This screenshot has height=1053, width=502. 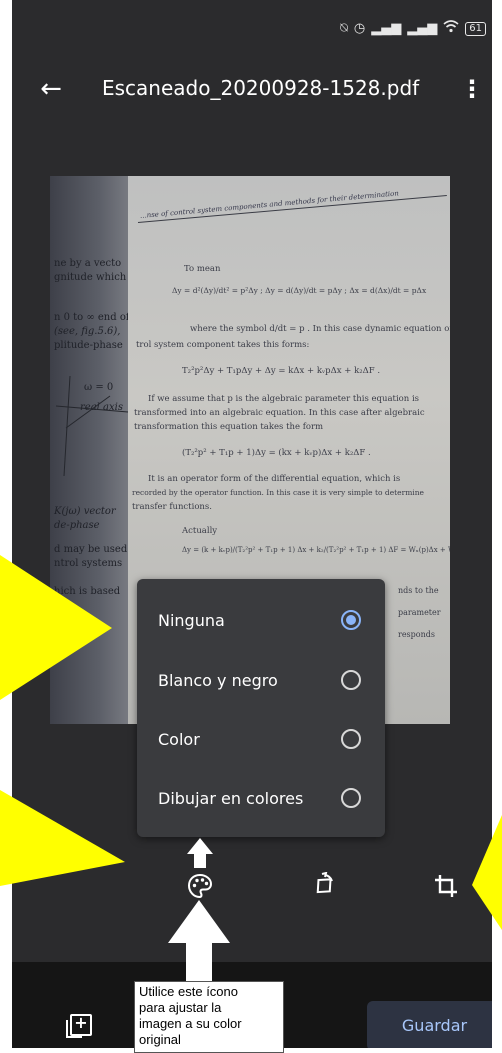 I want to click on tooltip-line: Utilice este ícono, so click(x=188, y=991).